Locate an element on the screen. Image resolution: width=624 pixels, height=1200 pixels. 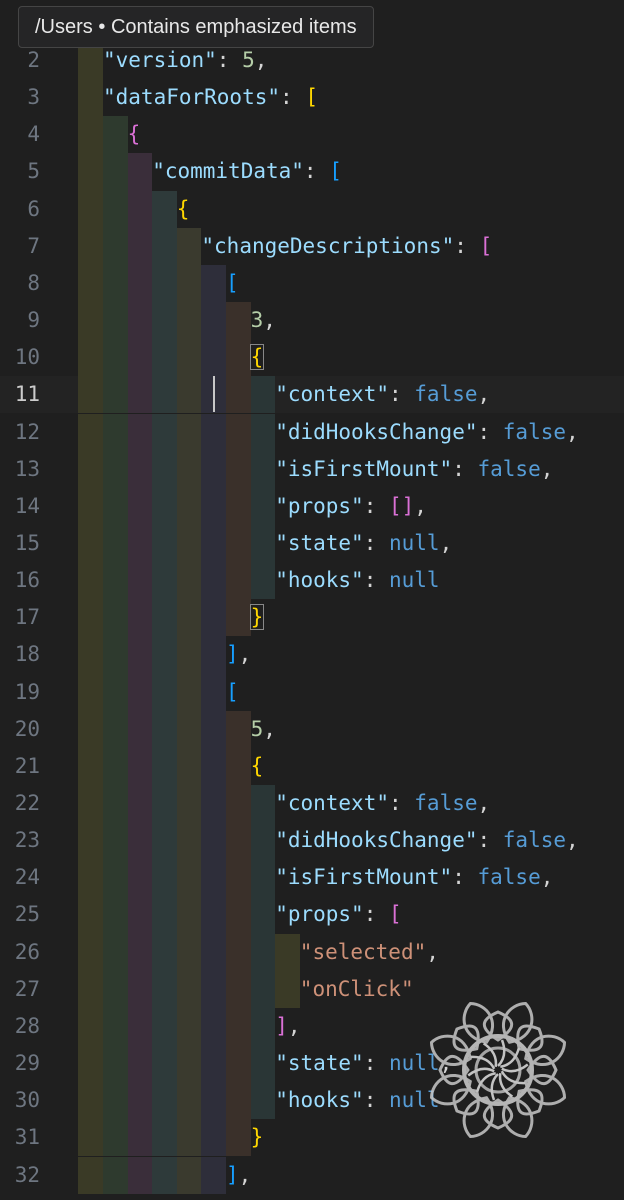
code-text: "props": [], is located at coordinates (351, 506).